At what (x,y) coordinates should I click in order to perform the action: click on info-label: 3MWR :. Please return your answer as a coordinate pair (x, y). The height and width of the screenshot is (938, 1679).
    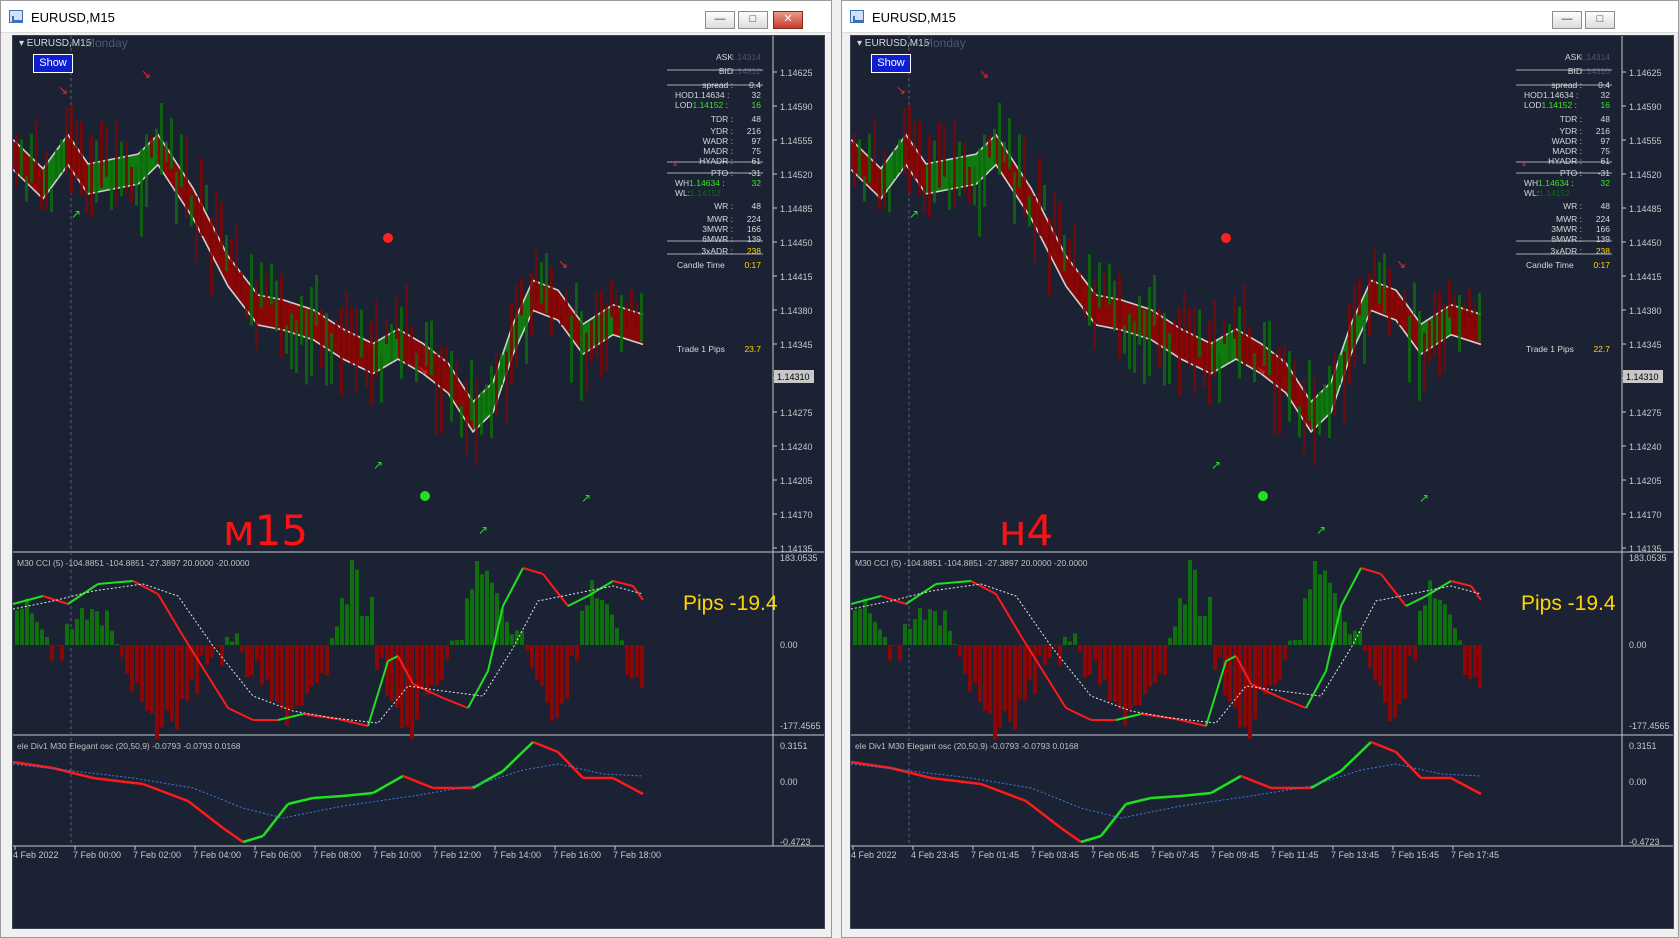
    Looking at the image, I should click on (717, 229).